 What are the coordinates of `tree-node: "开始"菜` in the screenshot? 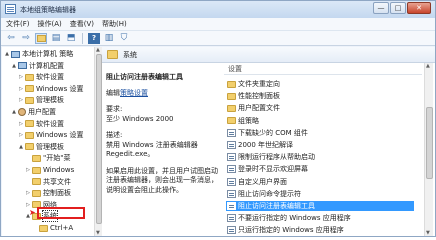 It's located at (47, 158).